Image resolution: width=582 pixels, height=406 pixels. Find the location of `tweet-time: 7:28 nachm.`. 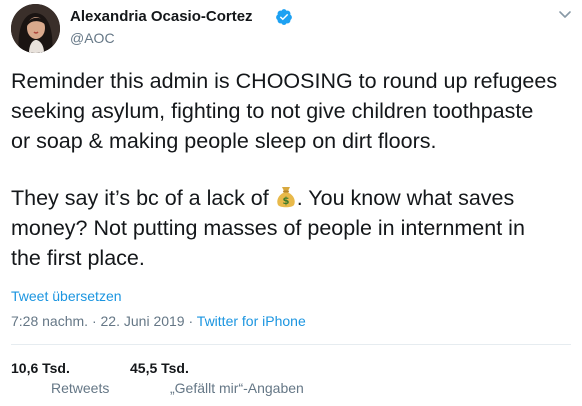

tweet-time: 7:28 nachm. is located at coordinates (49, 321).